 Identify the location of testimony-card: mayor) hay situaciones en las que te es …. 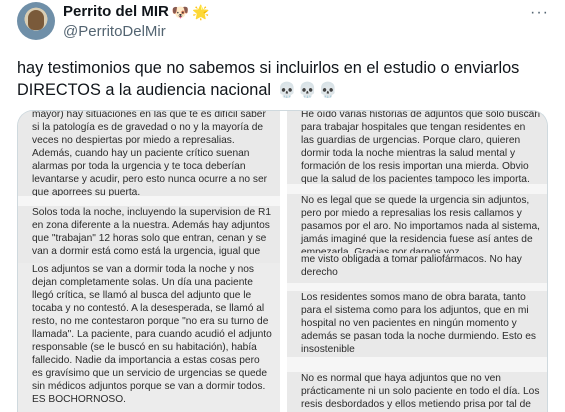
(149, 154).